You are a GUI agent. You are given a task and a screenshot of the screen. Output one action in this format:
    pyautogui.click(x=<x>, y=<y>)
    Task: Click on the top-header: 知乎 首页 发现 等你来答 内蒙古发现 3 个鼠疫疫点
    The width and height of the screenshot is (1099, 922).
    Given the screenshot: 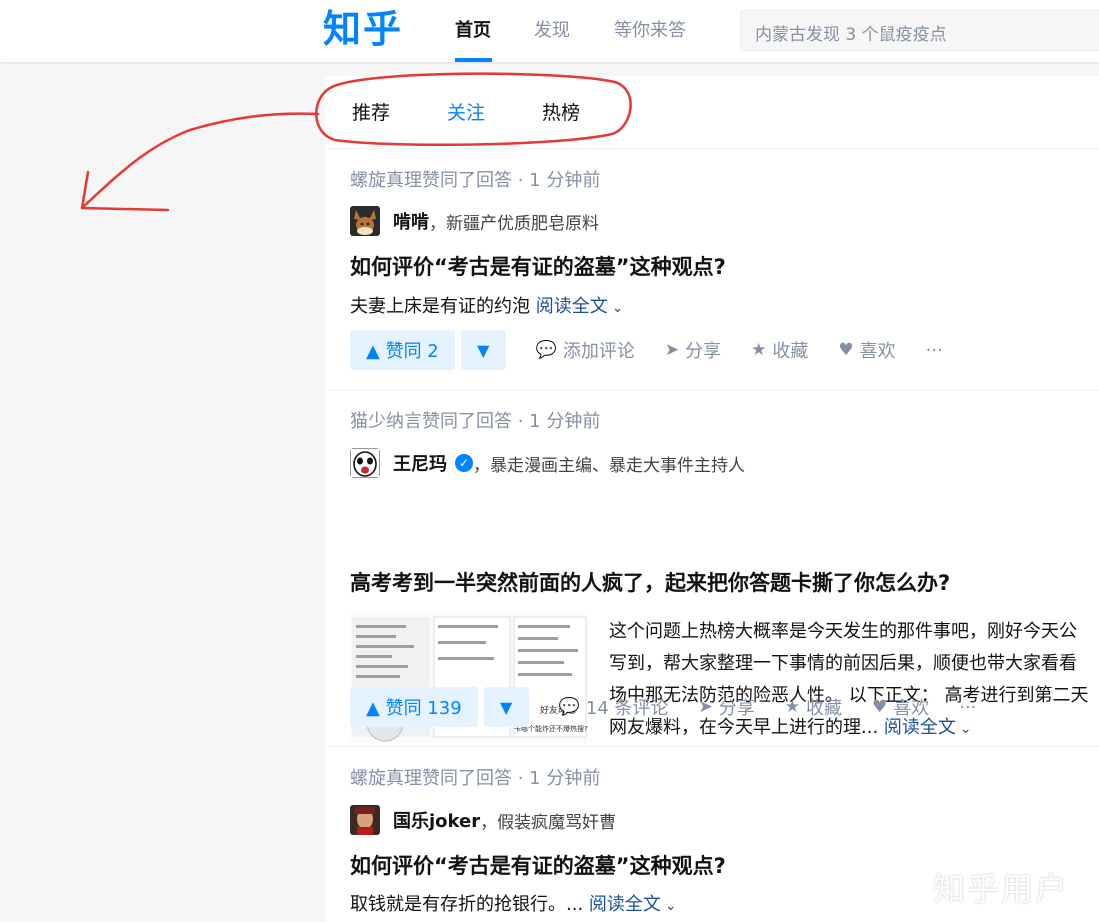 What is the action you would take?
    pyautogui.click(x=549, y=31)
    